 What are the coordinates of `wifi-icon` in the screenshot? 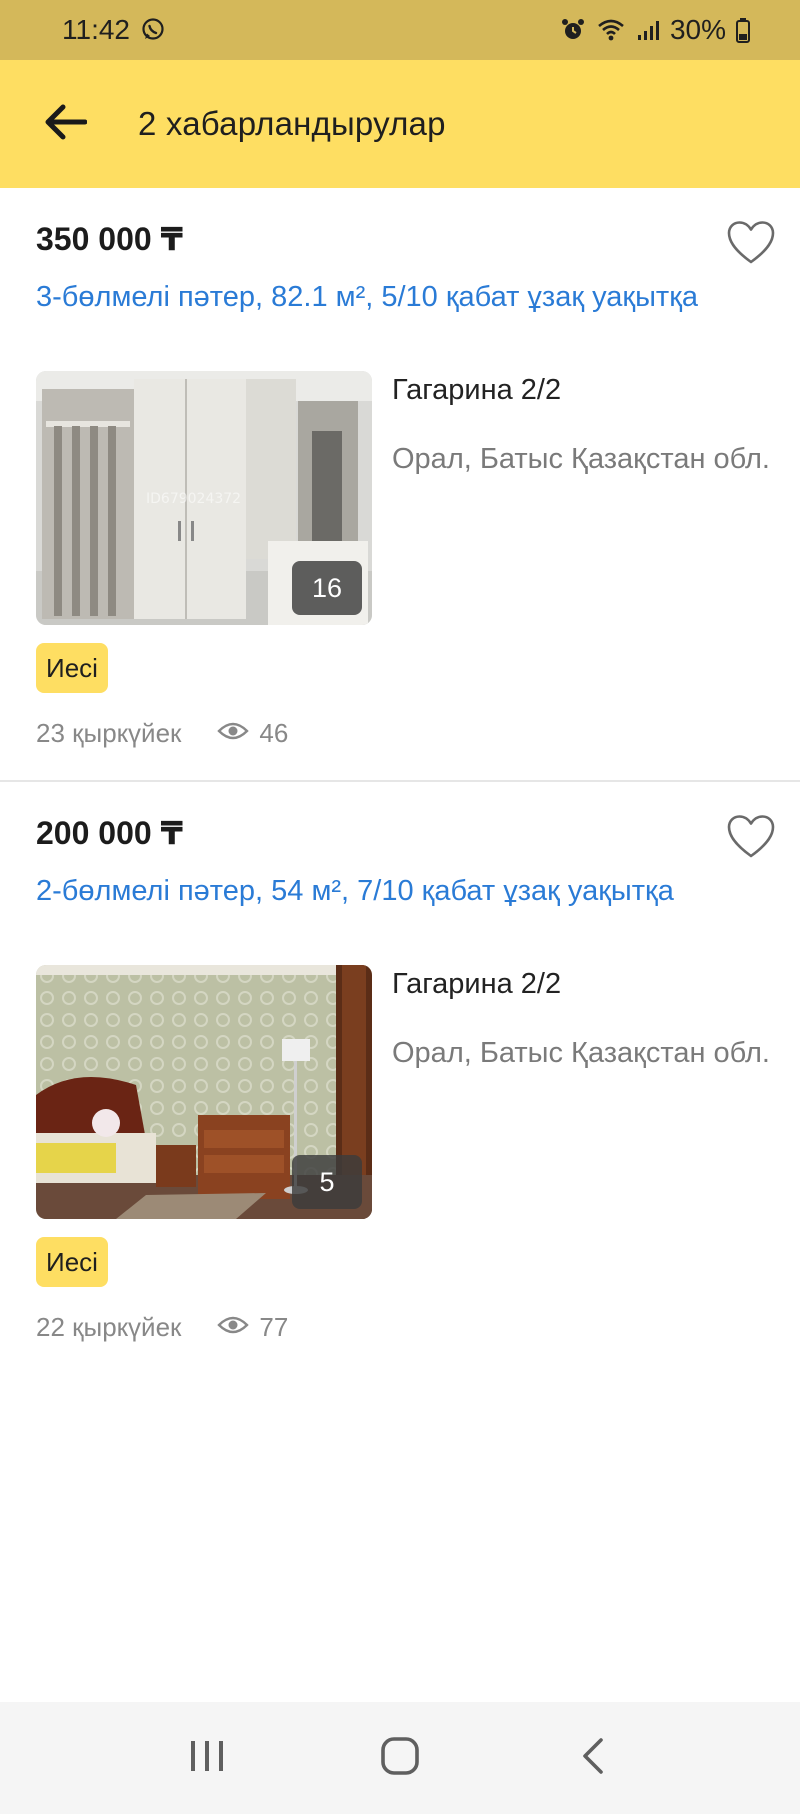 It's located at (611, 30).